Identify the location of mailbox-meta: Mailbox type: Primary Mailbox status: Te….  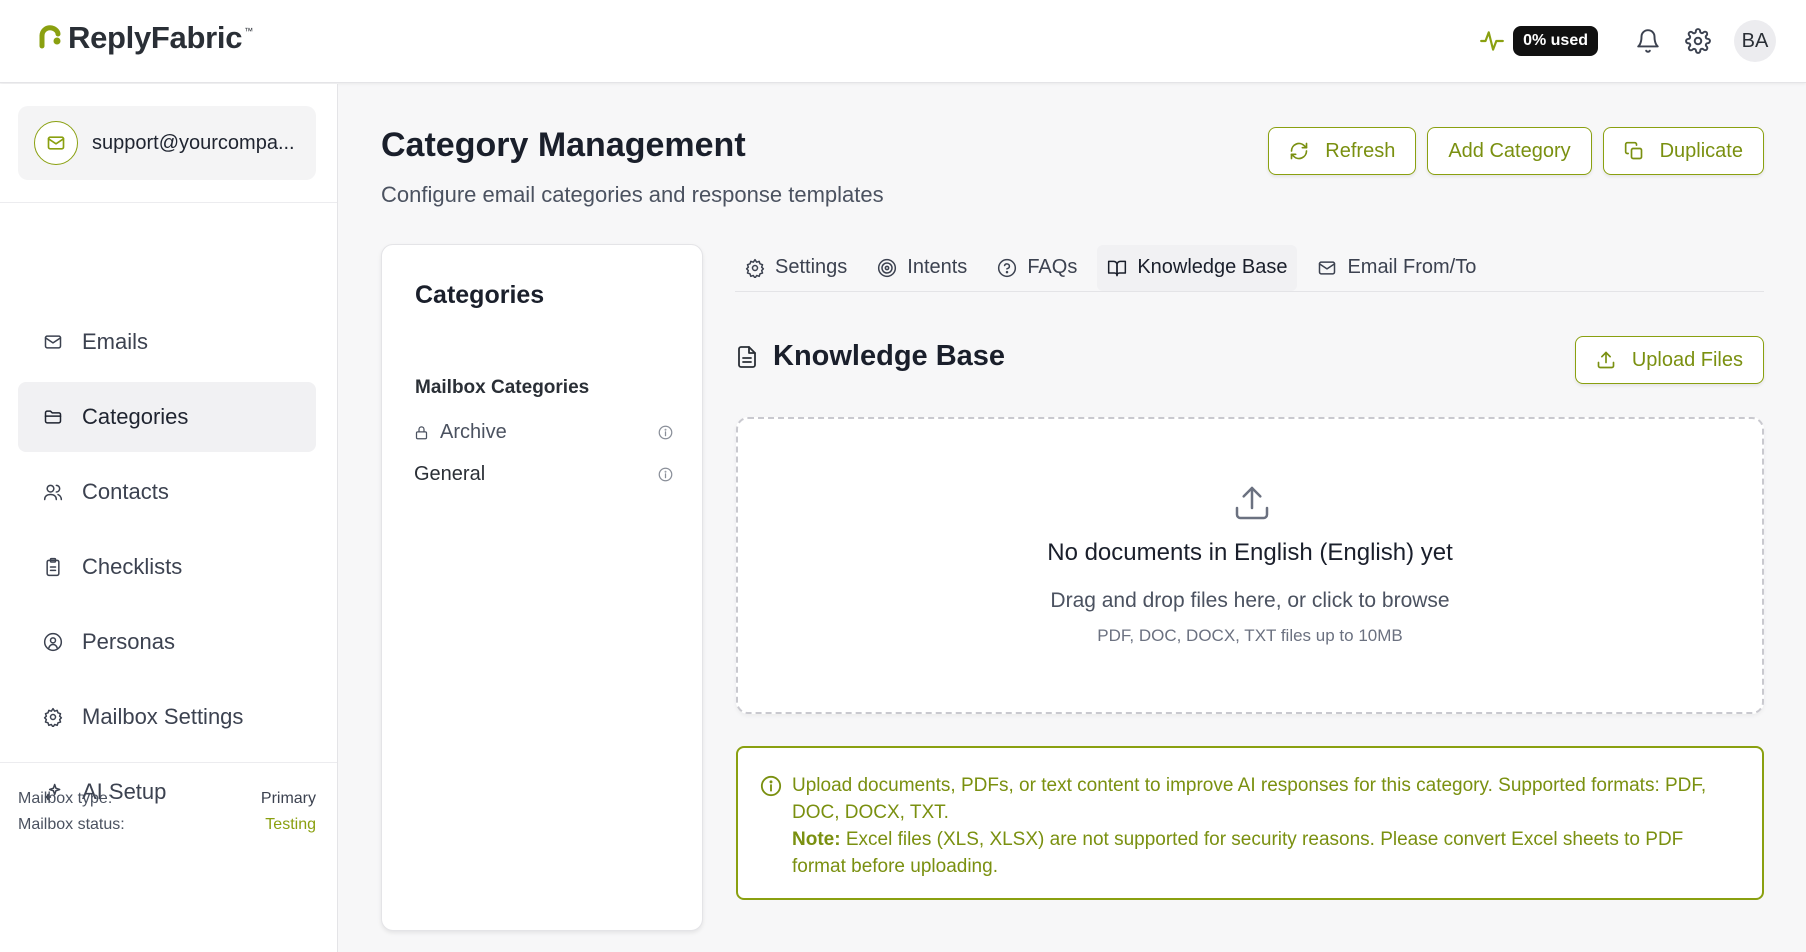
(167, 812).